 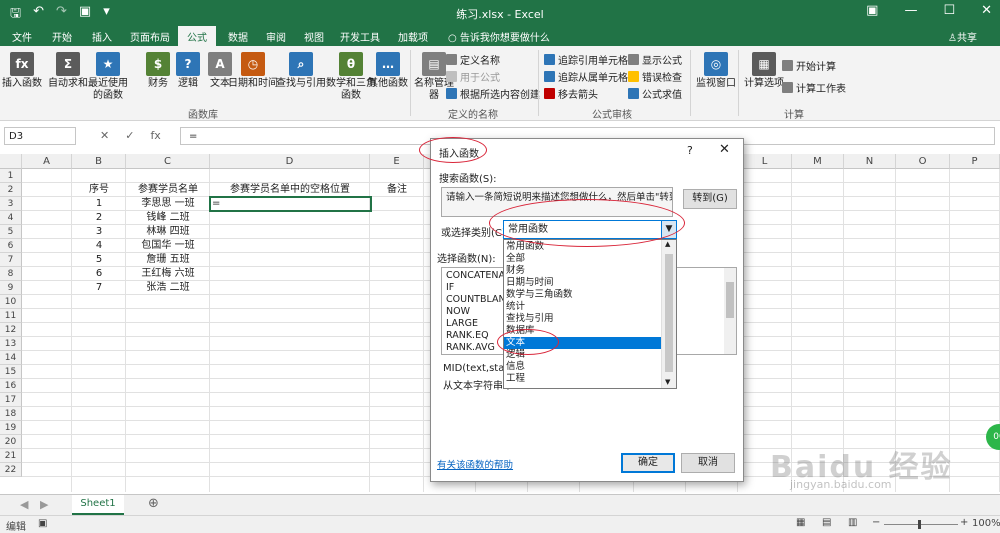 I want to click on scrollbar: ▲ ▼, so click(x=668, y=314).